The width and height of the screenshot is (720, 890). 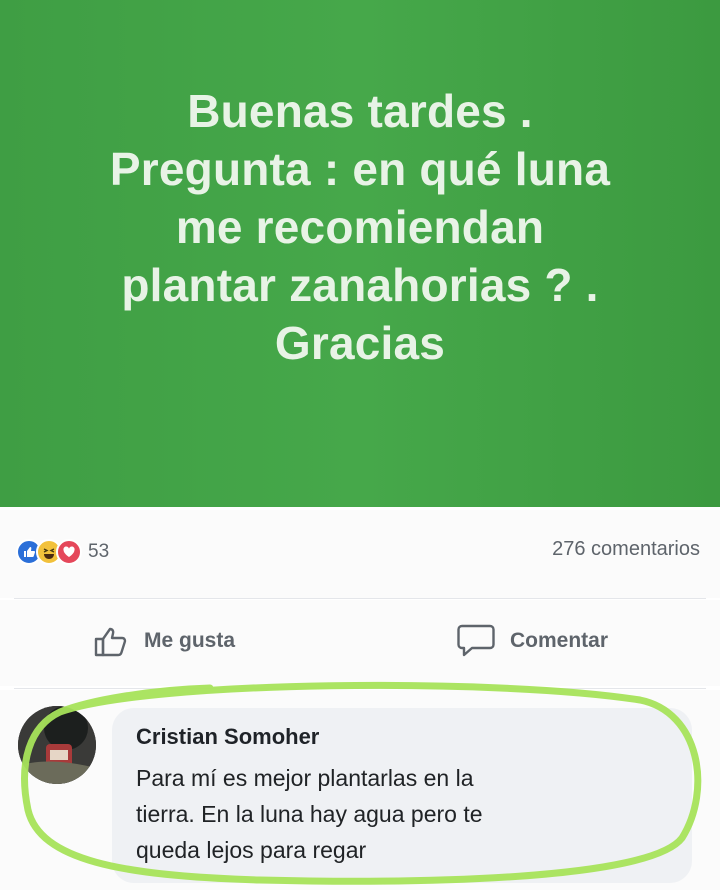 What do you see at coordinates (69, 552) in the screenshot?
I see `love-icon` at bounding box center [69, 552].